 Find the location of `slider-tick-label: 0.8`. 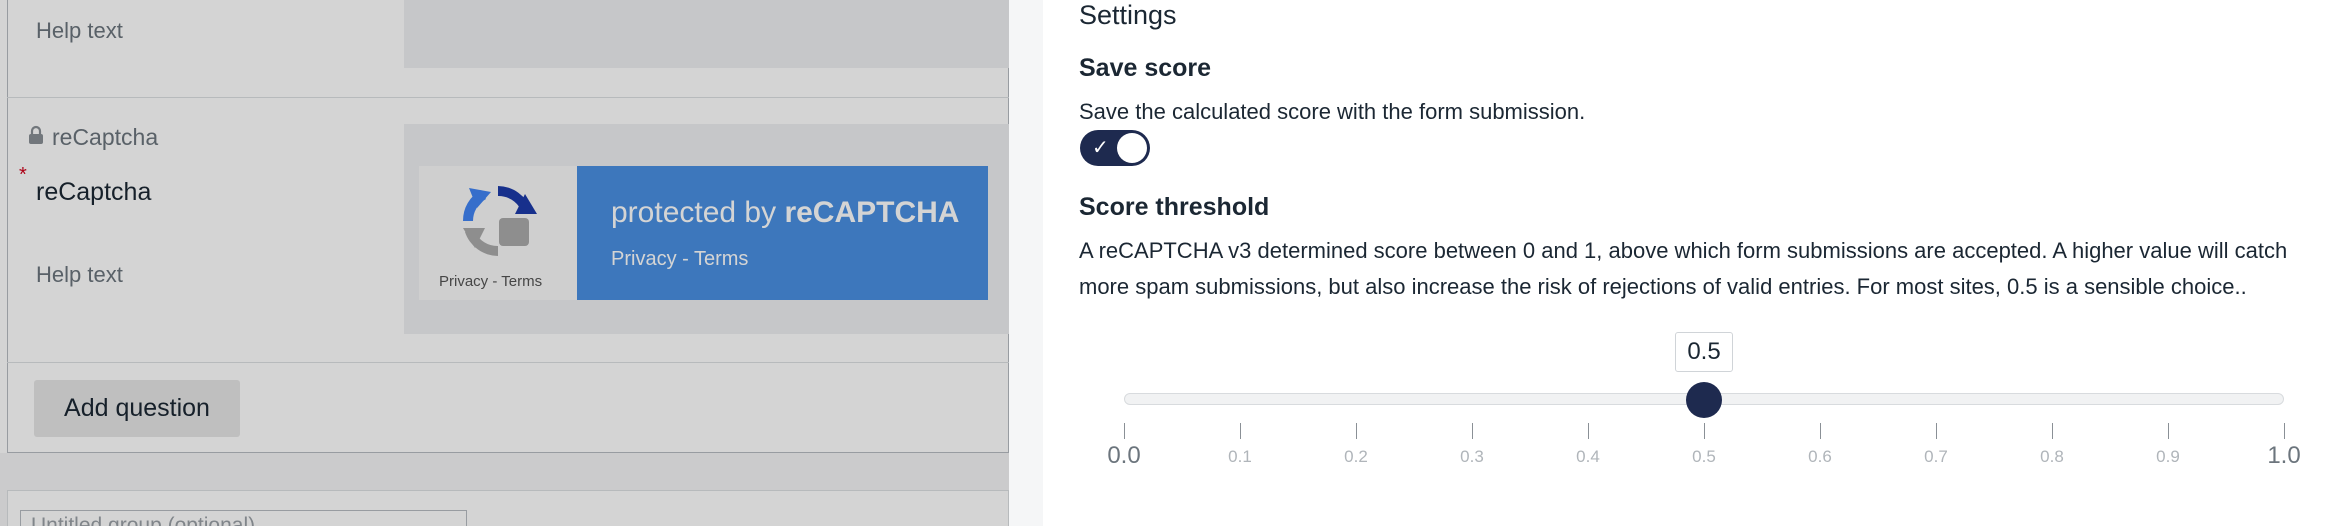

slider-tick-label: 0.8 is located at coordinates (2052, 456).